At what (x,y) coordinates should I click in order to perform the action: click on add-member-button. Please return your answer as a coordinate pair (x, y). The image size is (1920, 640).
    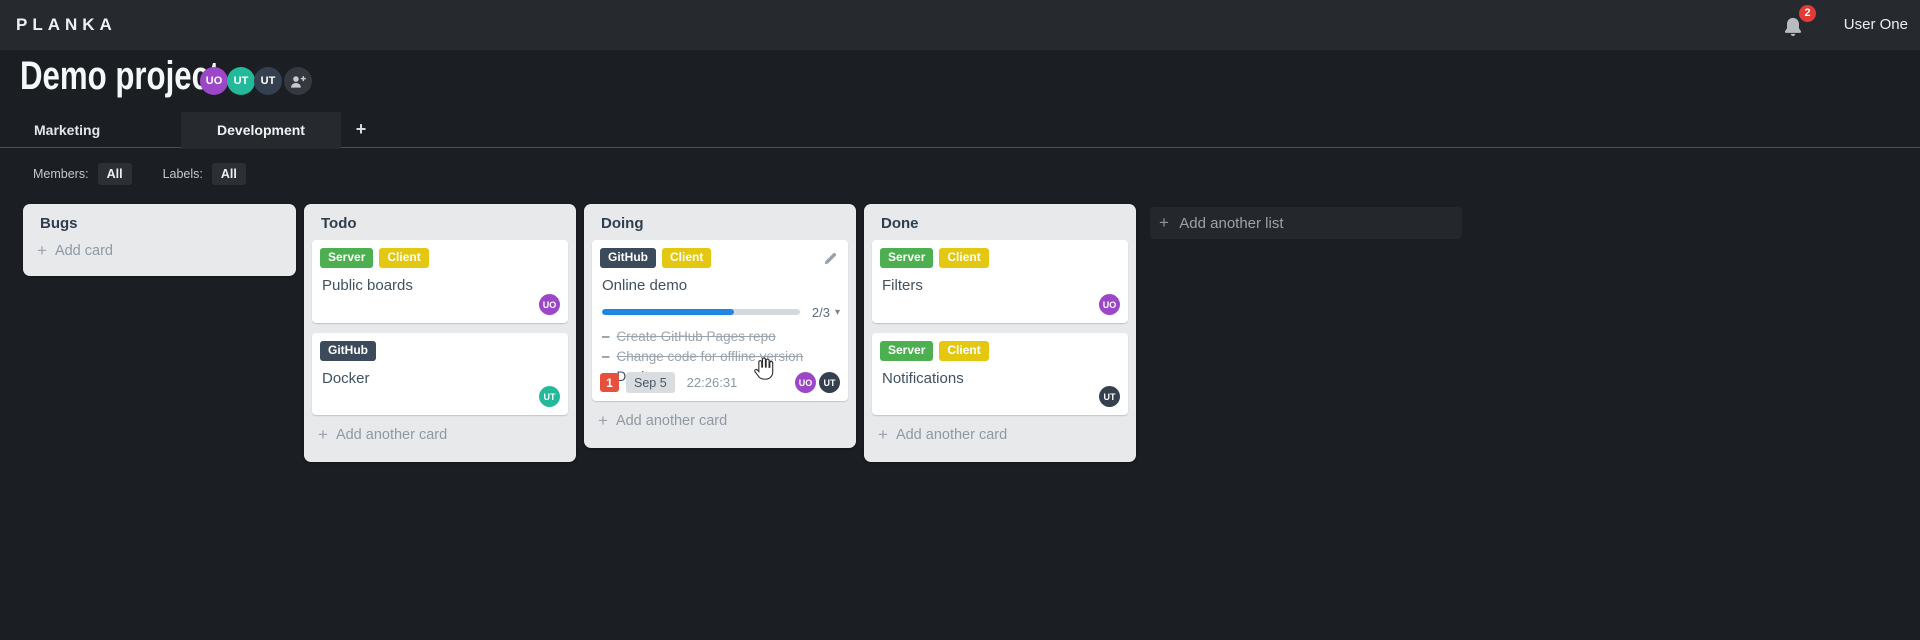
    Looking at the image, I should click on (298, 81).